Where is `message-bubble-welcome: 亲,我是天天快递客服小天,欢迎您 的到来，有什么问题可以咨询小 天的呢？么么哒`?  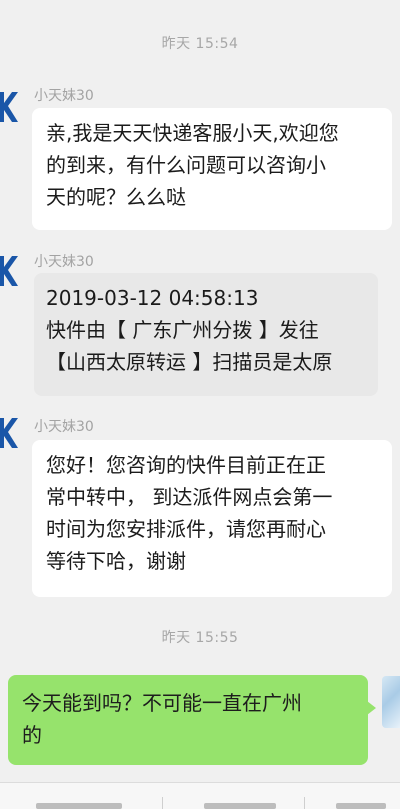 message-bubble-welcome: 亲,我是天天快递客服小天,欢迎您 的到来，有什么问题可以咨询小 天的呢？么么哒 is located at coordinates (212, 169).